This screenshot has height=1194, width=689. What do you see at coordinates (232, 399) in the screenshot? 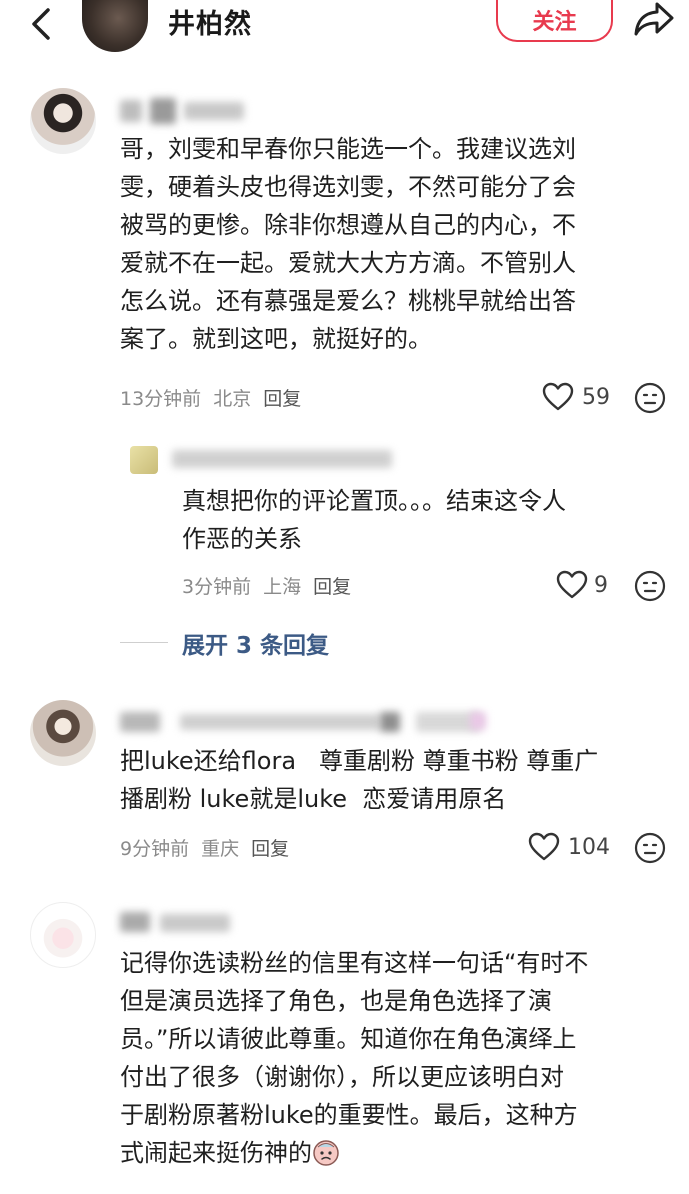
I see `comment-location: 北京` at bounding box center [232, 399].